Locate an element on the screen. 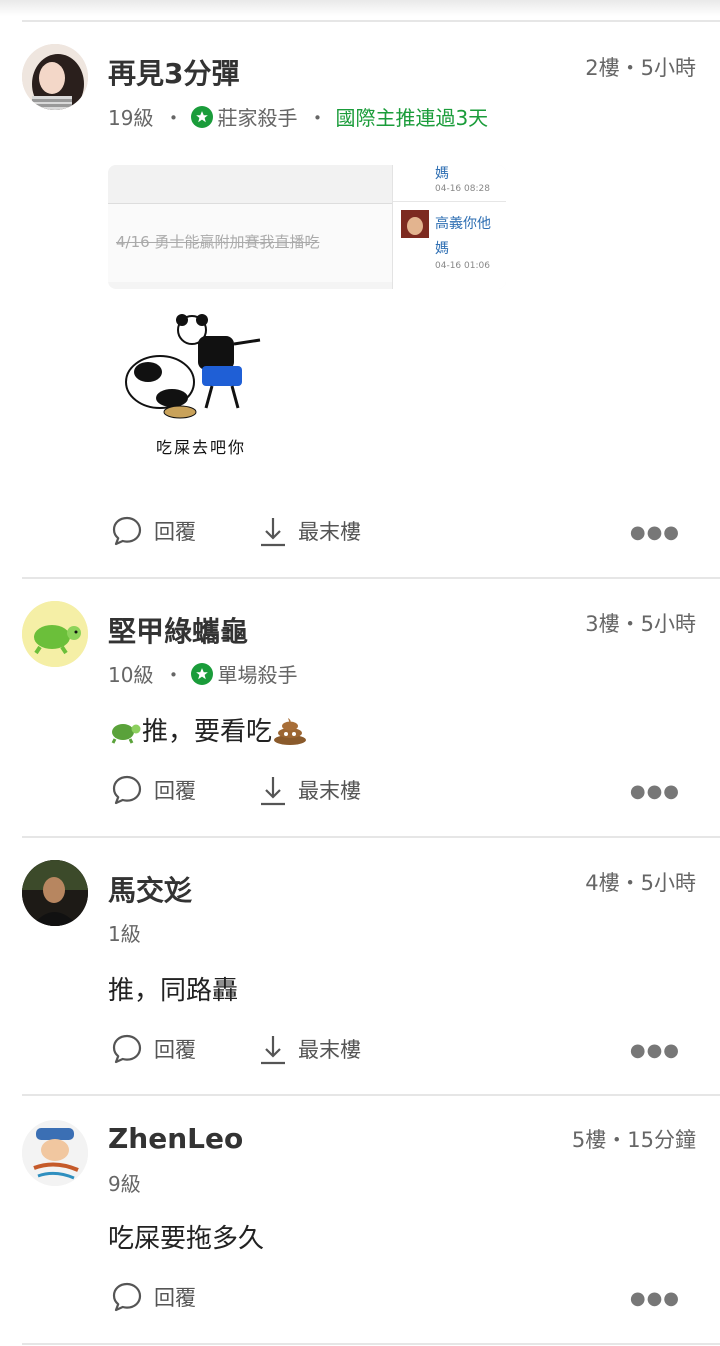 The width and height of the screenshot is (720, 1346). content-text: 推，要看吃 is located at coordinates (207, 732).